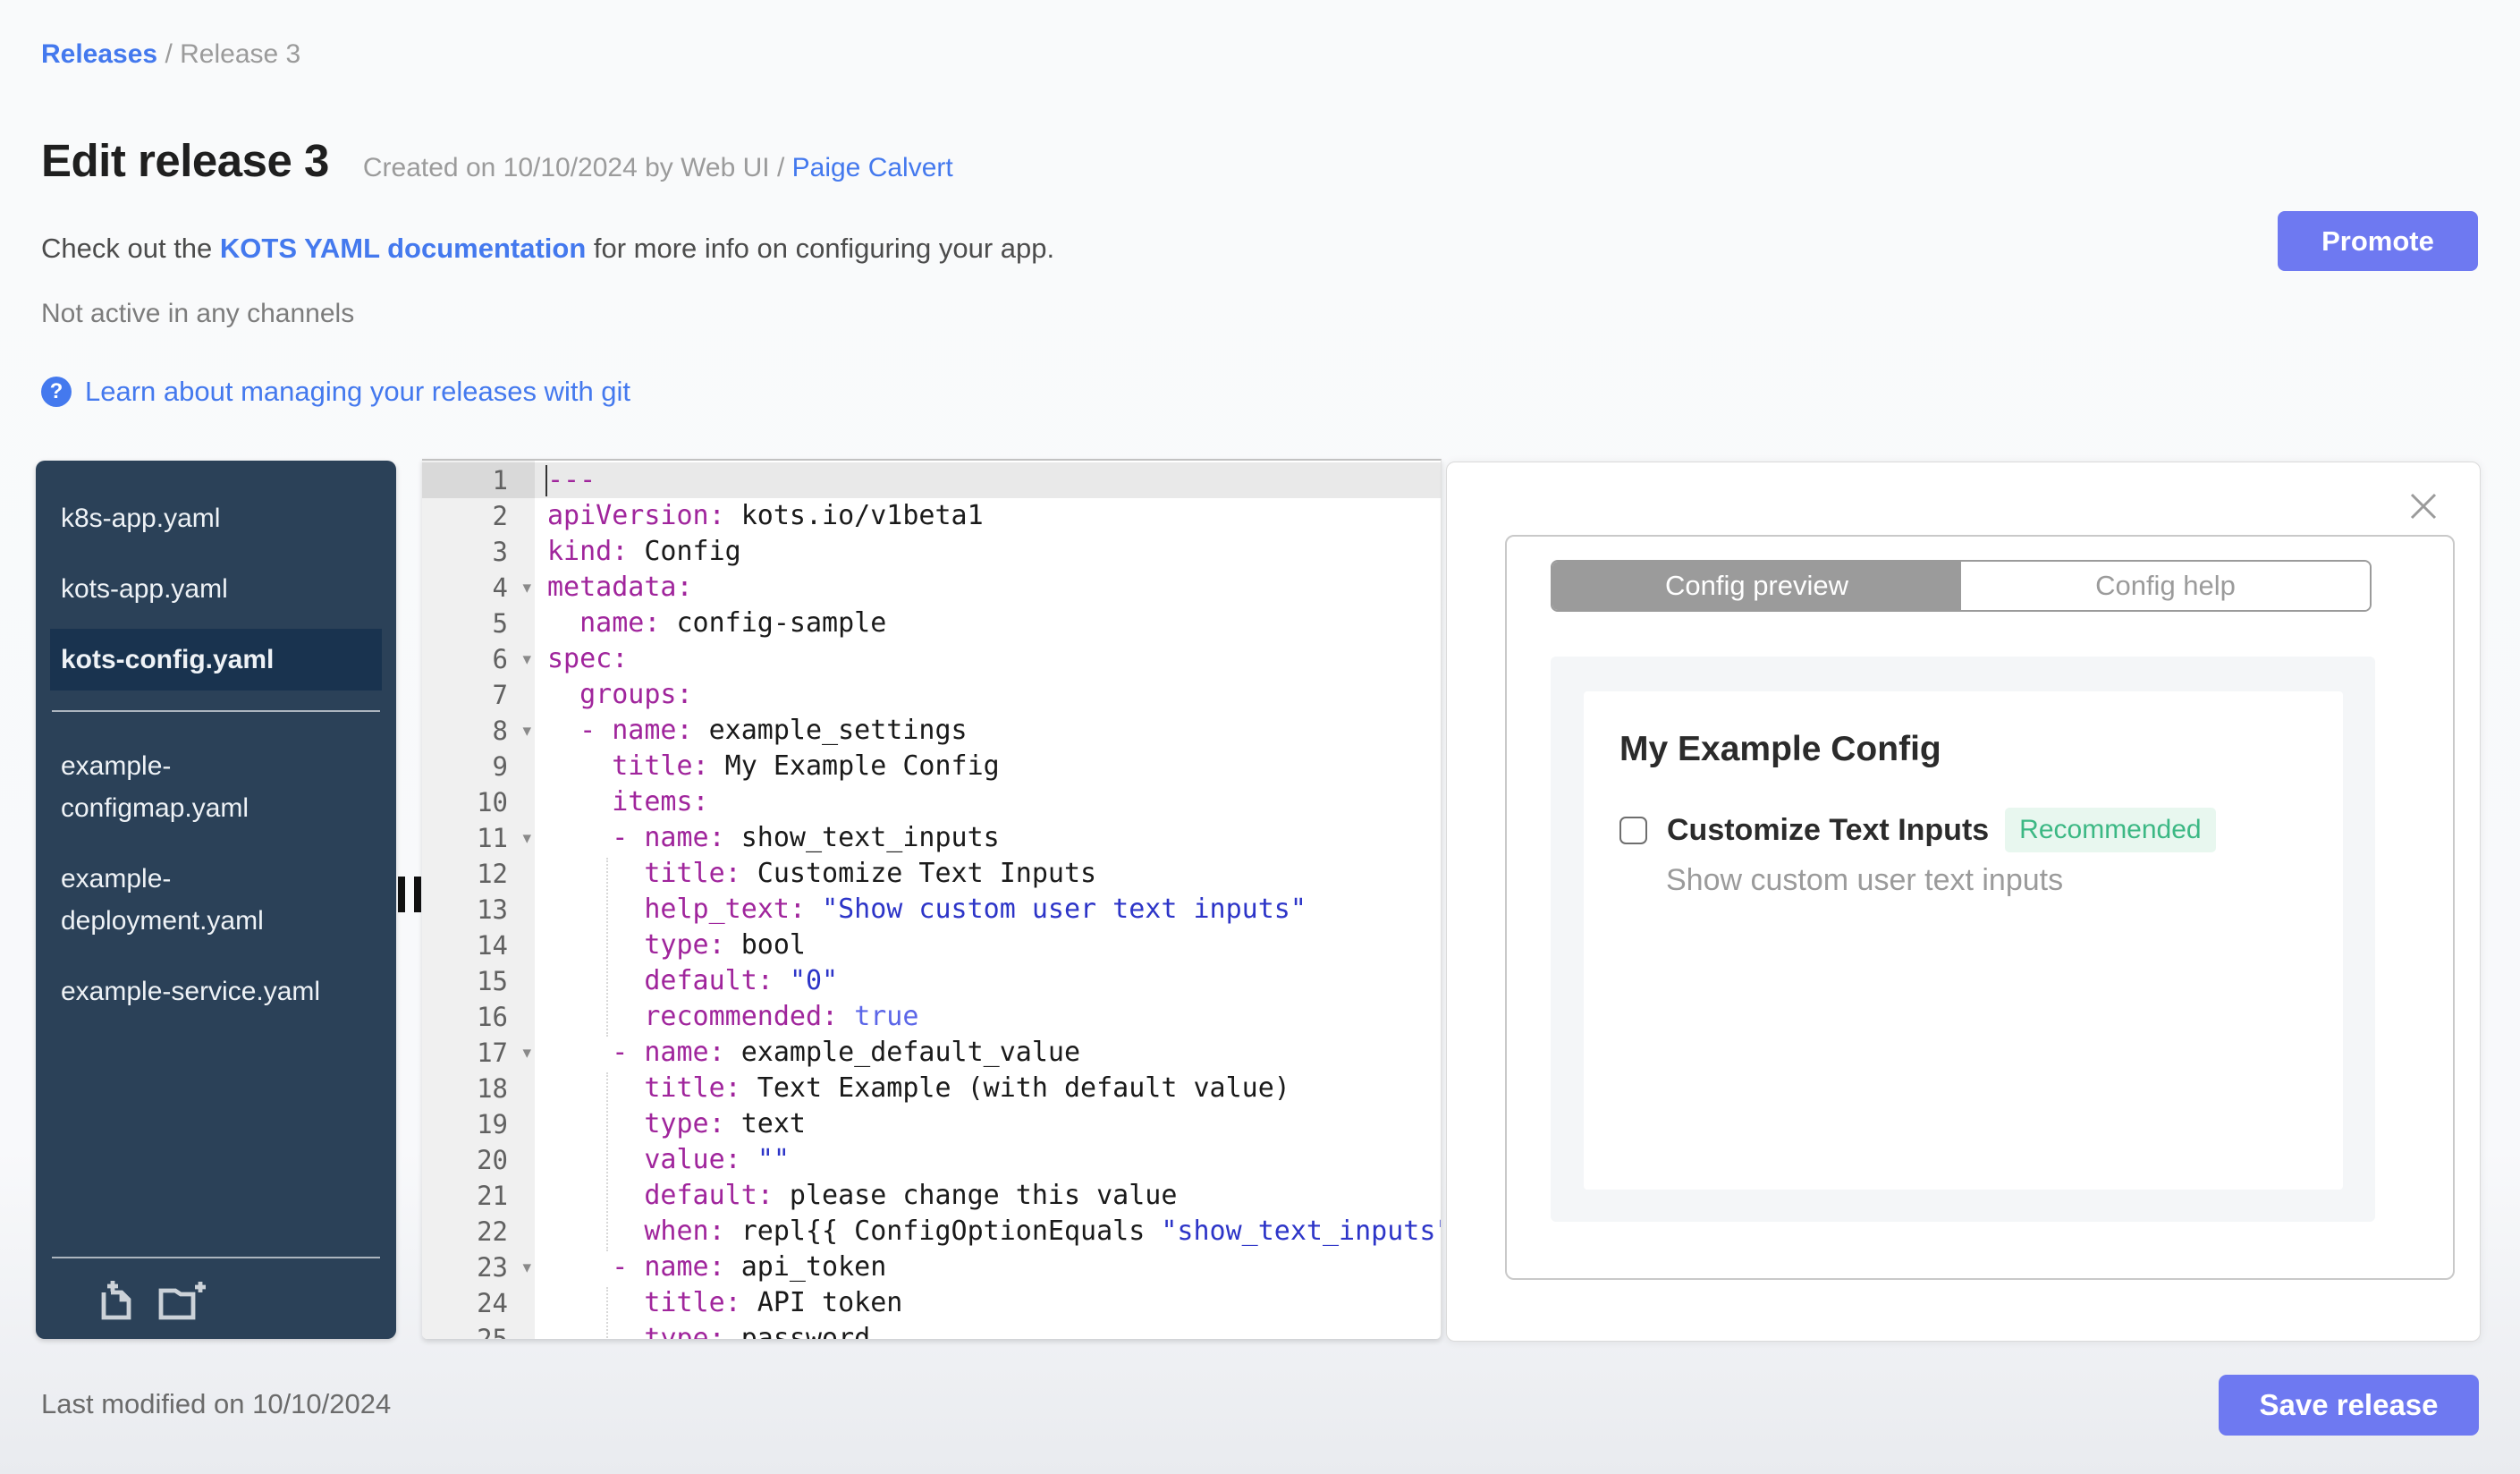 The height and width of the screenshot is (1474, 2520). I want to click on indent-guide, so click(607, 1161).